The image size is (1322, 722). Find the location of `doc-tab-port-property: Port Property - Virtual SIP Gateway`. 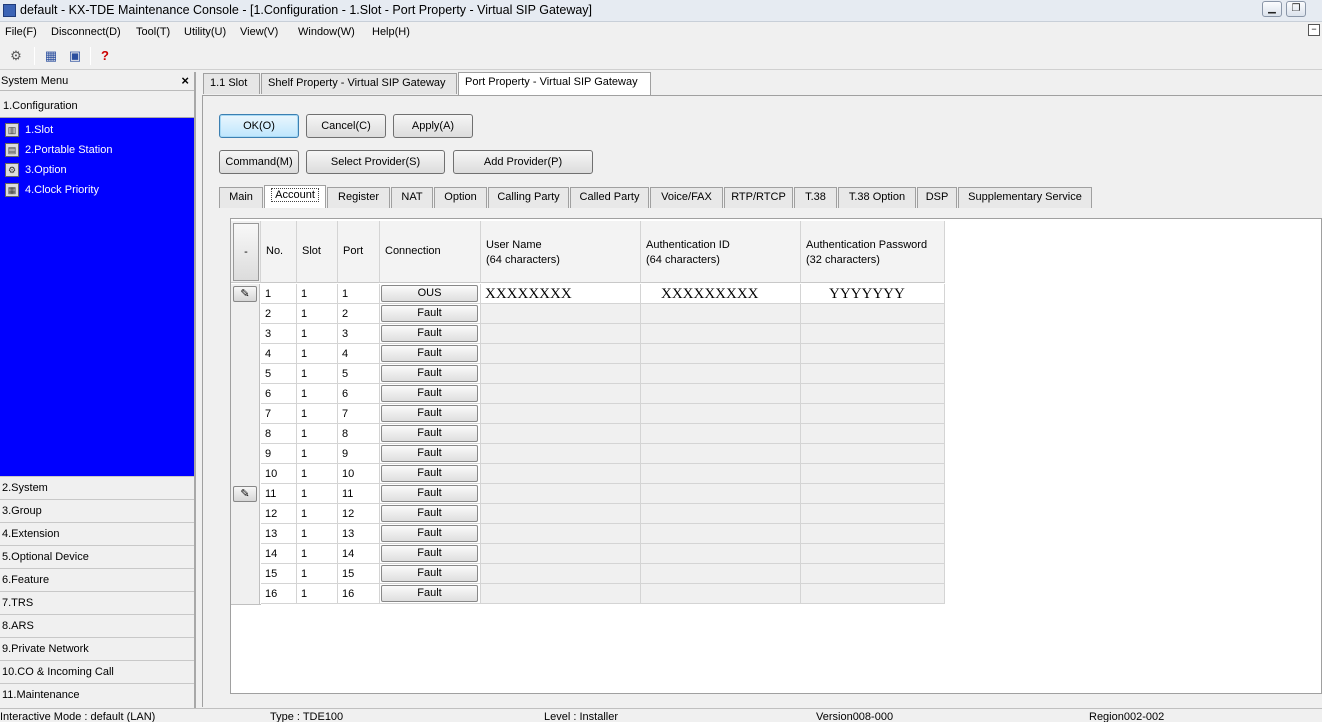

doc-tab-port-property: Port Property - Virtual SIP Gateway is located at coordinates (554, 83).